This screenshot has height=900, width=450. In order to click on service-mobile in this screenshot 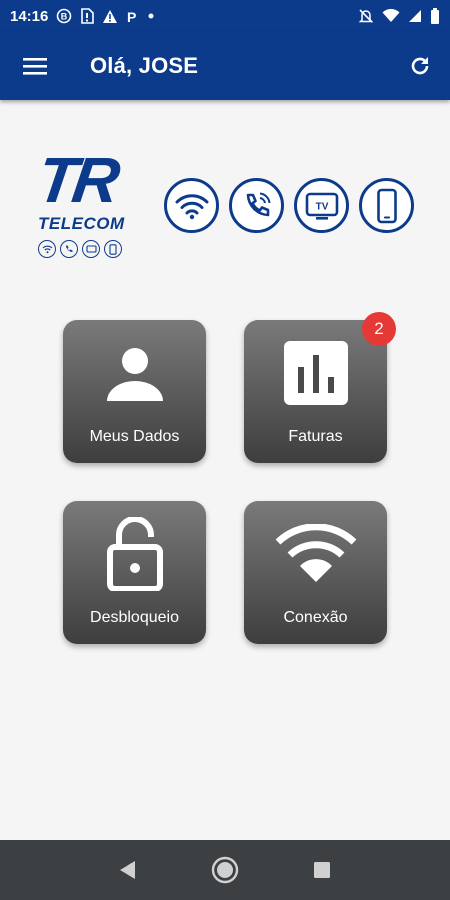, I will do `click(386, 205)`.